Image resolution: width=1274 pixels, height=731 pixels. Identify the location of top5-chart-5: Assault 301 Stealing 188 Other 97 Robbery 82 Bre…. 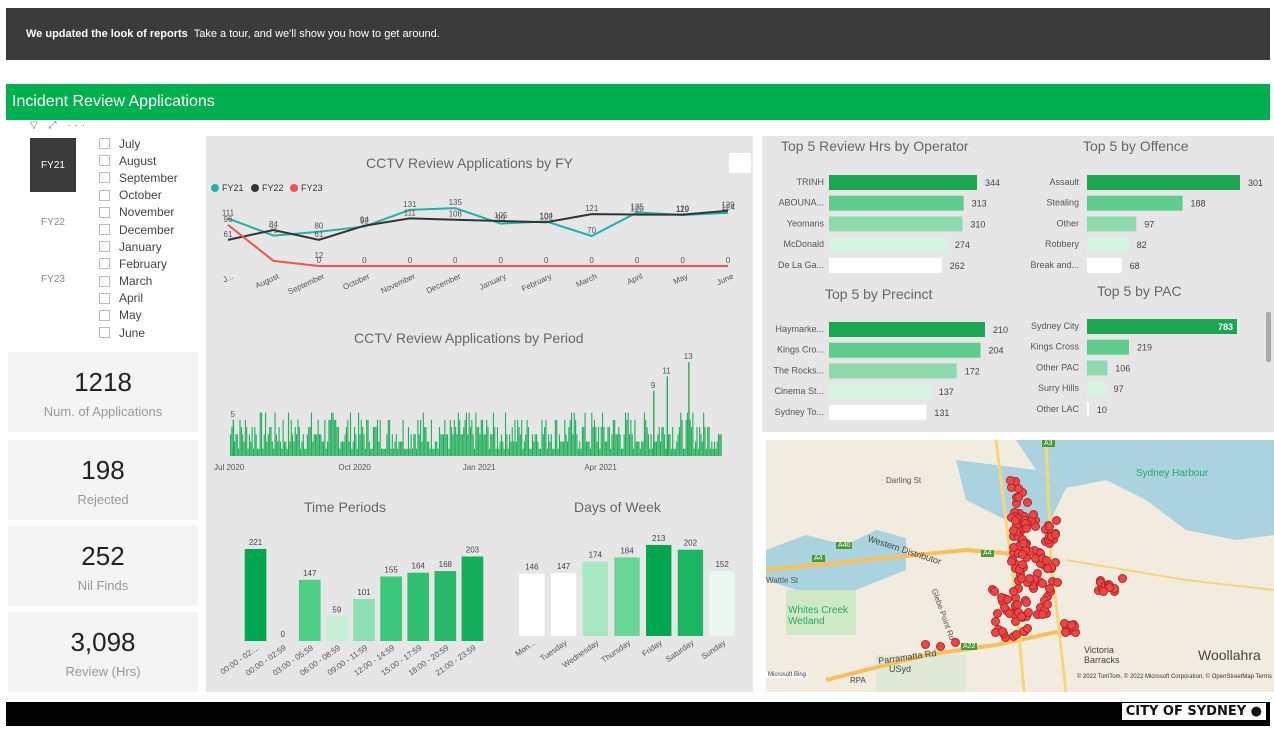
(1146, 224).